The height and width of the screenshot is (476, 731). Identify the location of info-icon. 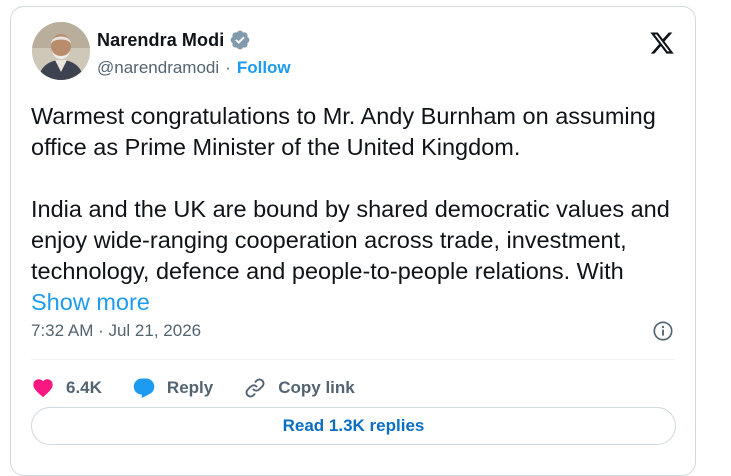
(663, 331).